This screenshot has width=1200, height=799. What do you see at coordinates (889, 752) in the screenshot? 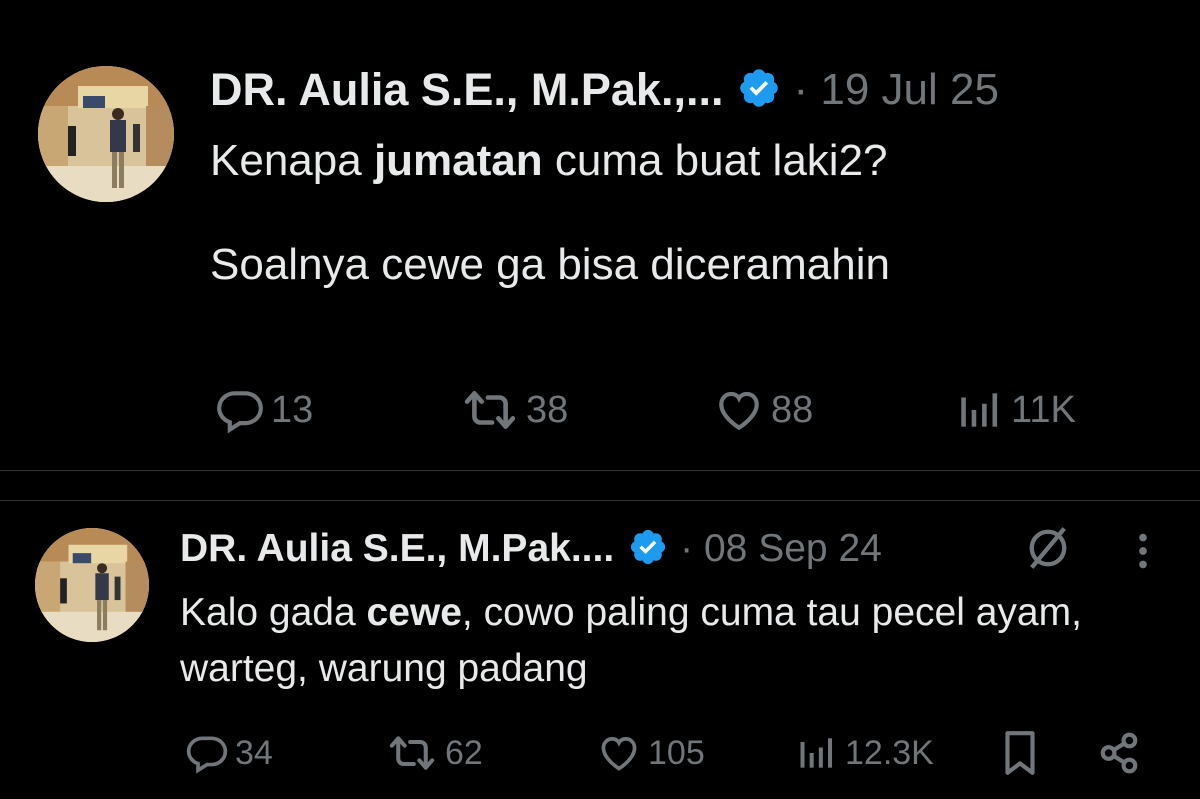
I see `views-count: 12.3K` at bounding box center [889, 752].